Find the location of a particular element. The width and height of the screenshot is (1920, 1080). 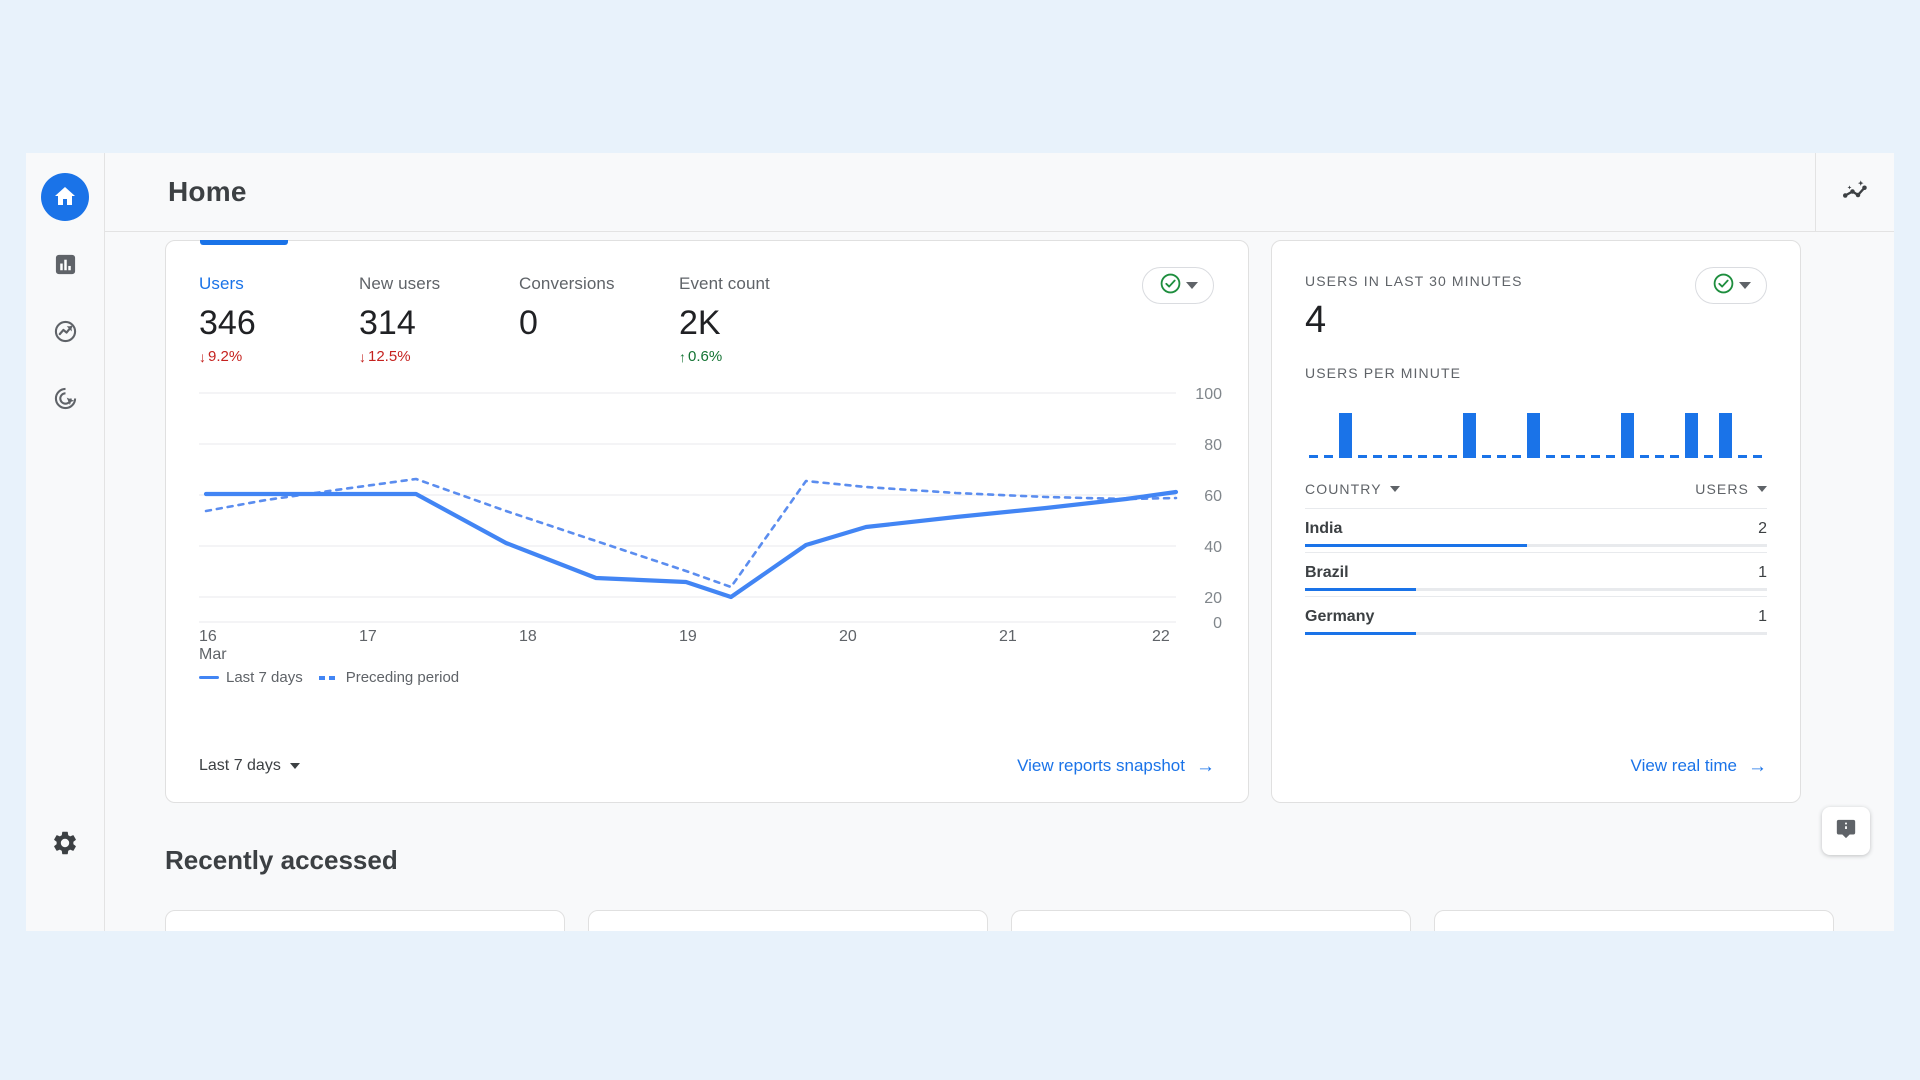

sidebar-item-advertising is located at coordinates (65, 398).